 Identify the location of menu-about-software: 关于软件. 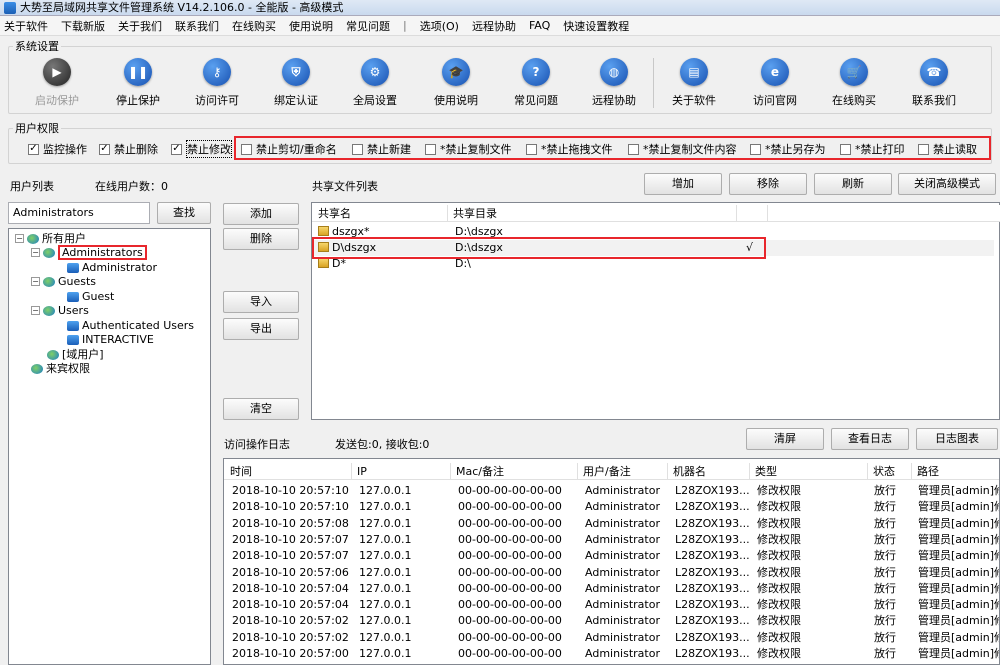
(26, 26).